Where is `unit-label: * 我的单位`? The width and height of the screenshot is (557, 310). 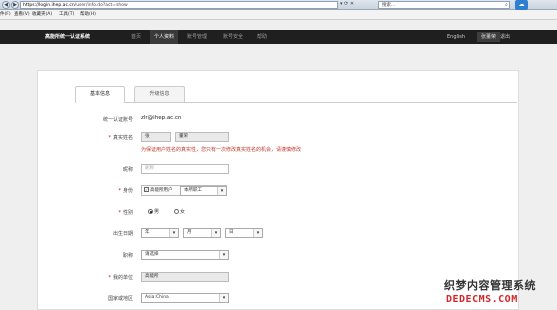
unit-label: * 我的单位 is located at coordinates (85, 277).